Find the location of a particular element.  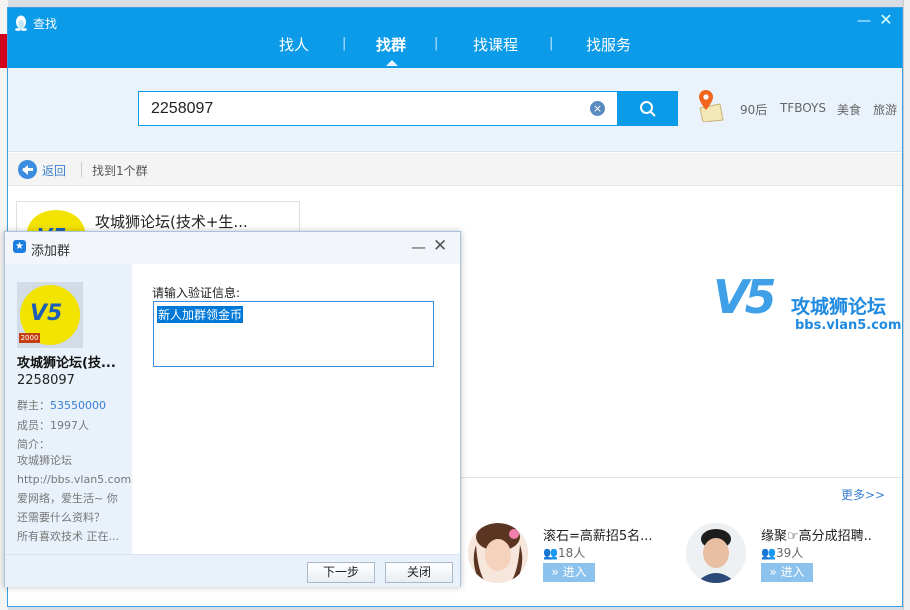

hot-tag: 90后 is located at coordinates (753, 109).